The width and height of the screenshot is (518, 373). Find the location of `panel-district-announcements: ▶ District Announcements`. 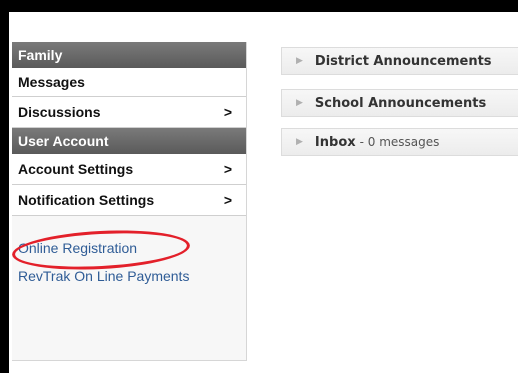

panel-district-announcements: ▶ District Announcements is located at coordinates (399, 61).